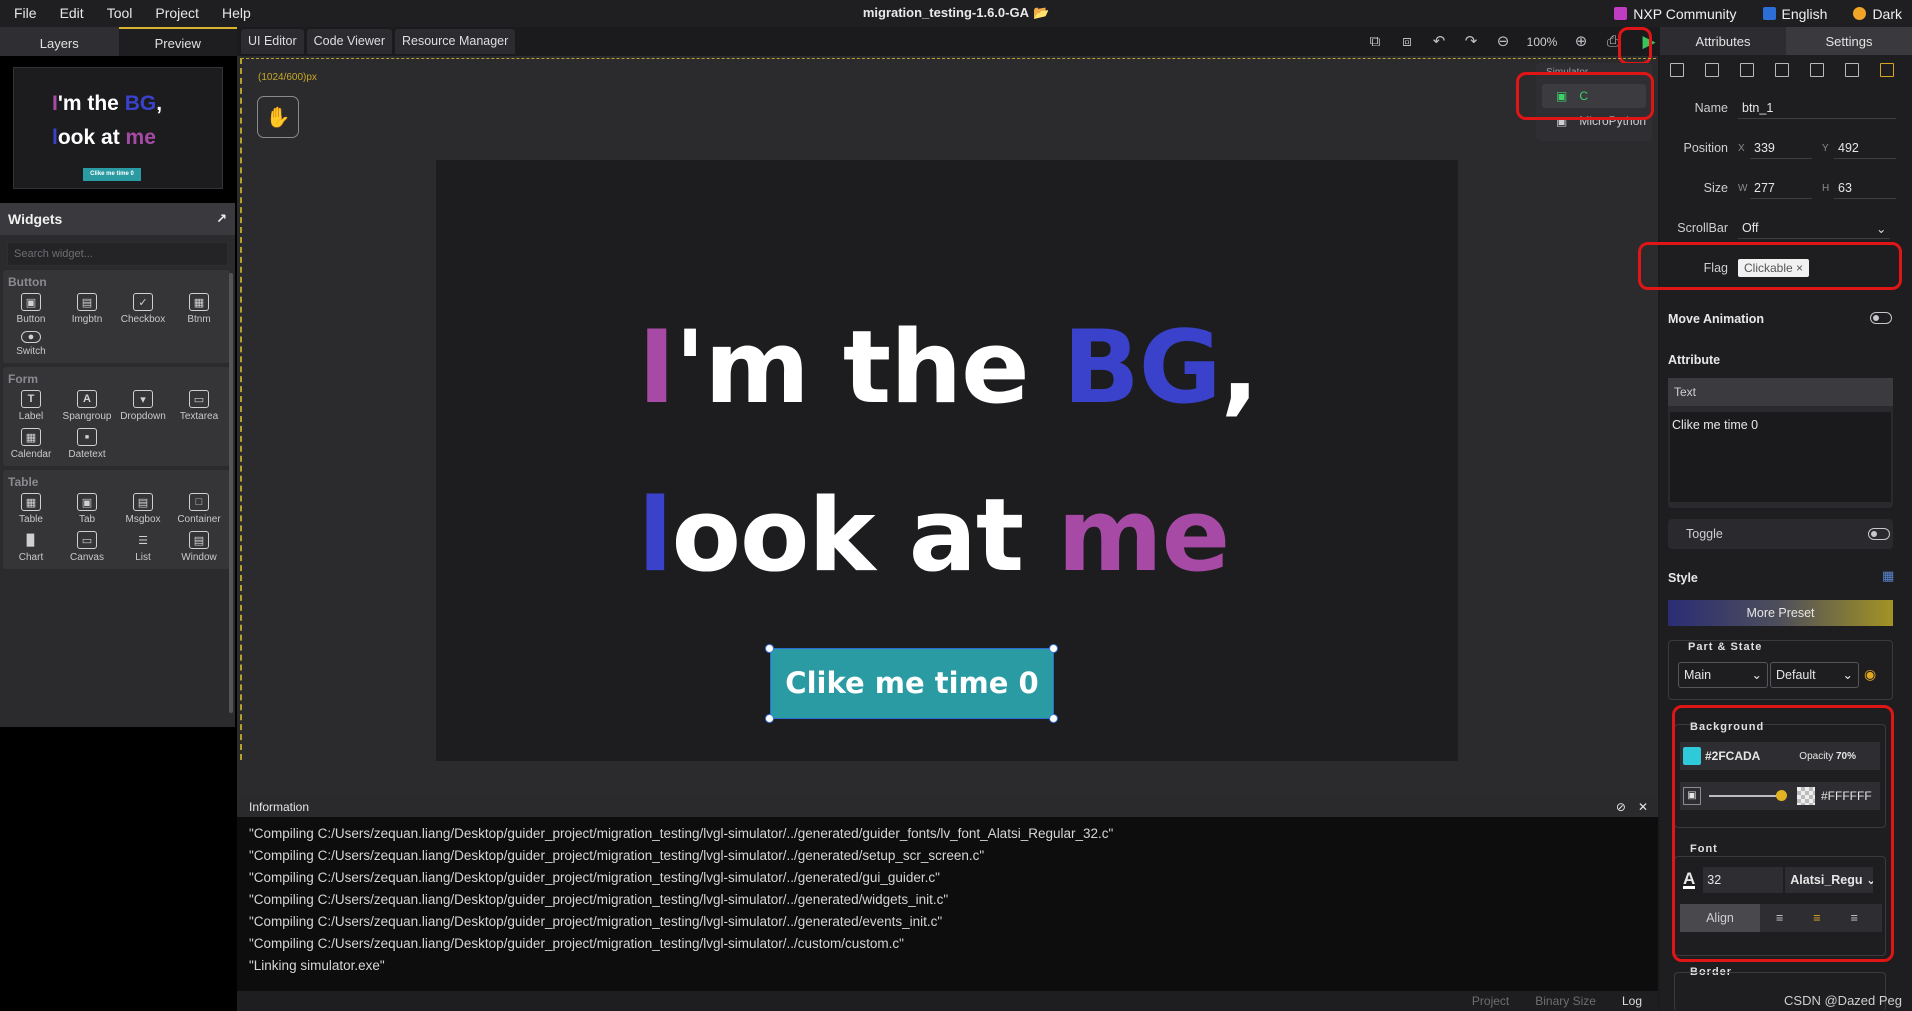 The image size is (1912, 1011). What do you see at coordinates (272, 41) in the screenshot?
I see `tab-ui-editor: UI Editor` at bounding box center [272, 41].